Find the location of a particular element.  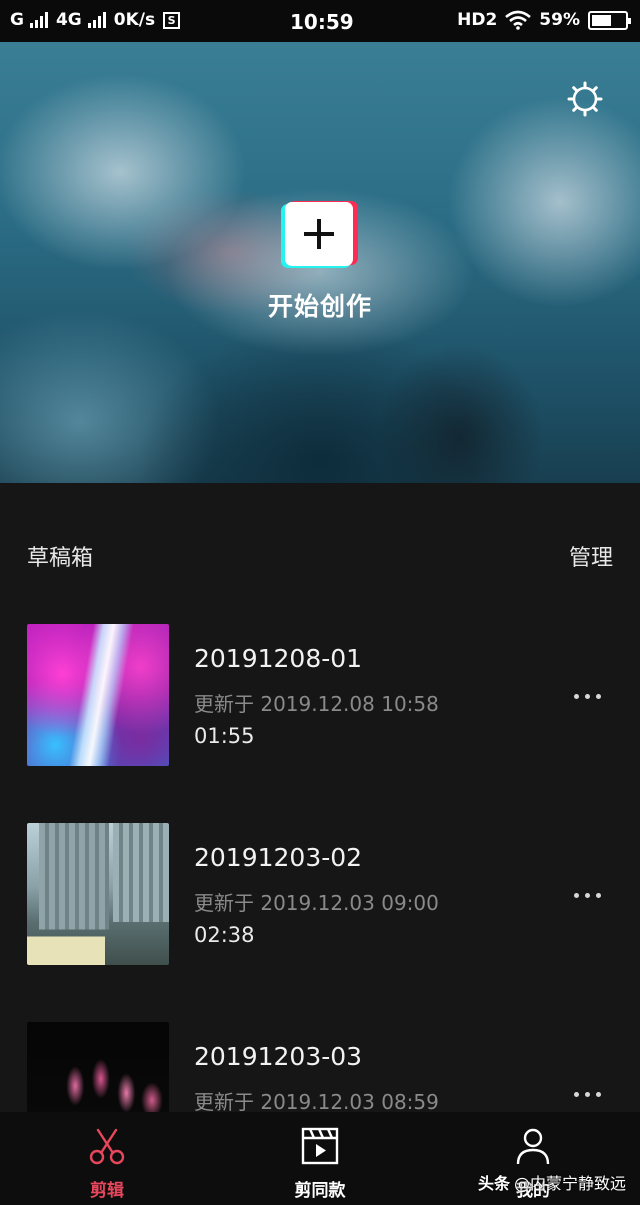

sim-badge-icon: S is located at coordinates (172, 20).